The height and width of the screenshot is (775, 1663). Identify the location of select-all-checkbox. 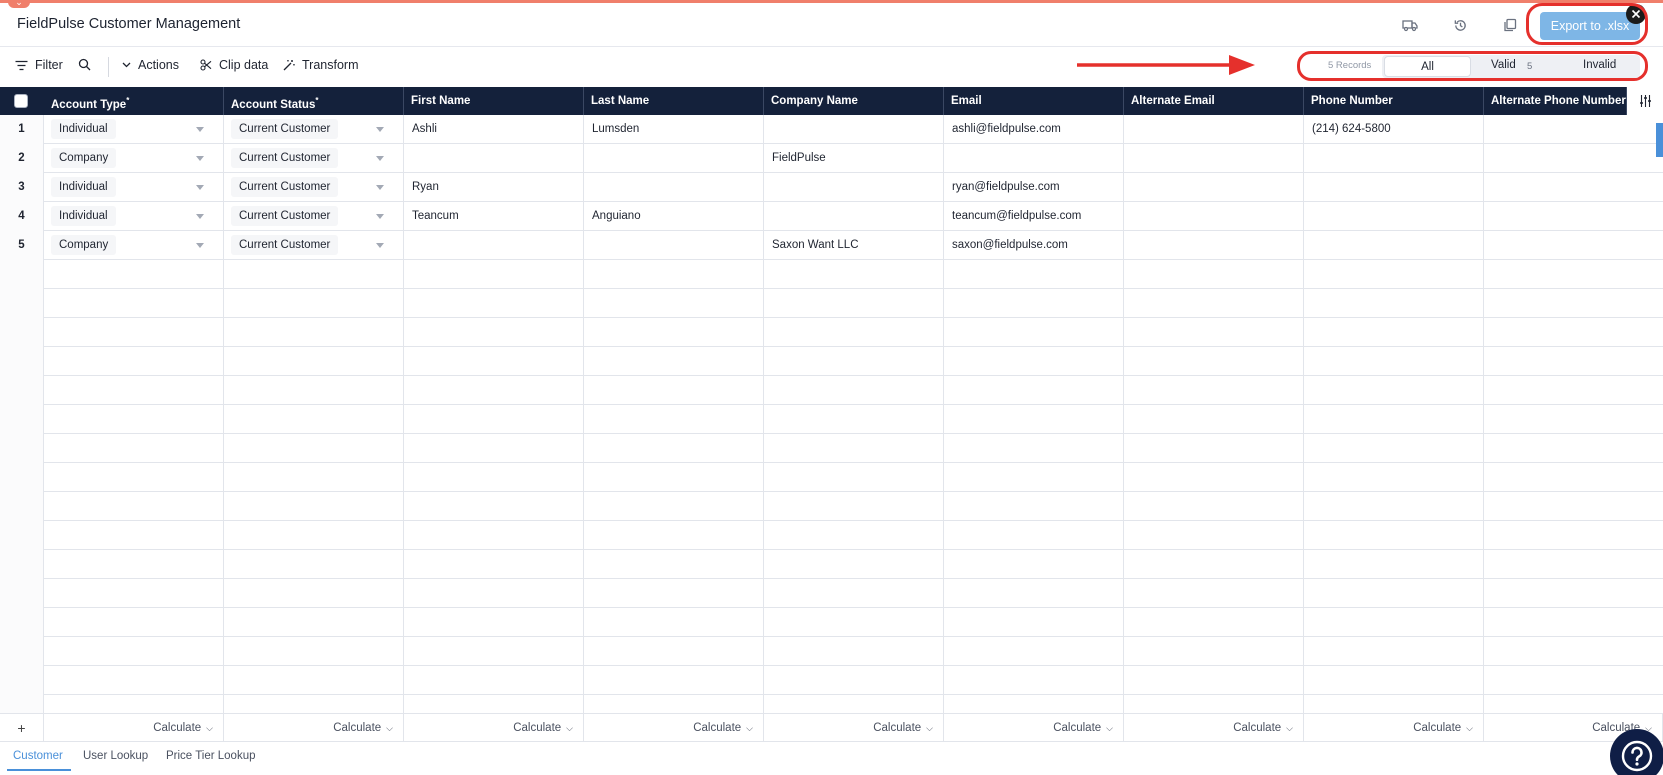
(21, 101).